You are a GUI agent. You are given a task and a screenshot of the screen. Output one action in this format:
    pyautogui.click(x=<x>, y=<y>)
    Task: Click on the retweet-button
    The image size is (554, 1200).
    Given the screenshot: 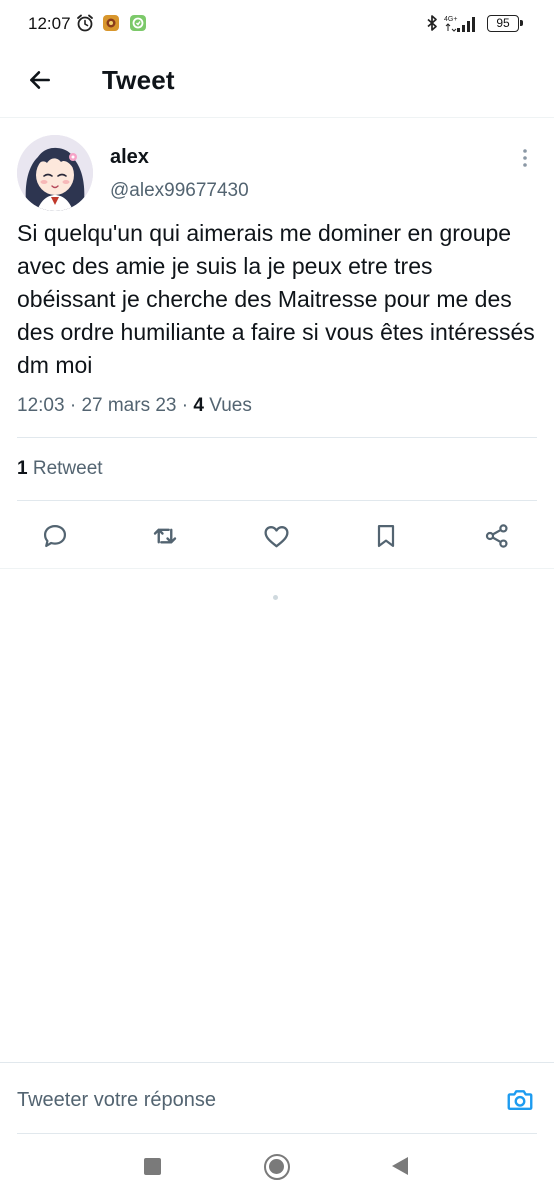 What is the action you would take?
    pyautogui.click(x=165, y=536)
    